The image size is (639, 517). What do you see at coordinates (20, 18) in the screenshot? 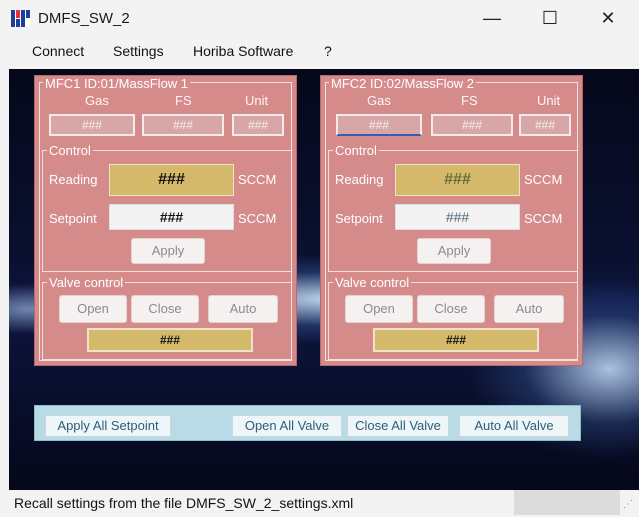
I see `app-logo-icon` at bounding box center [20, 18].